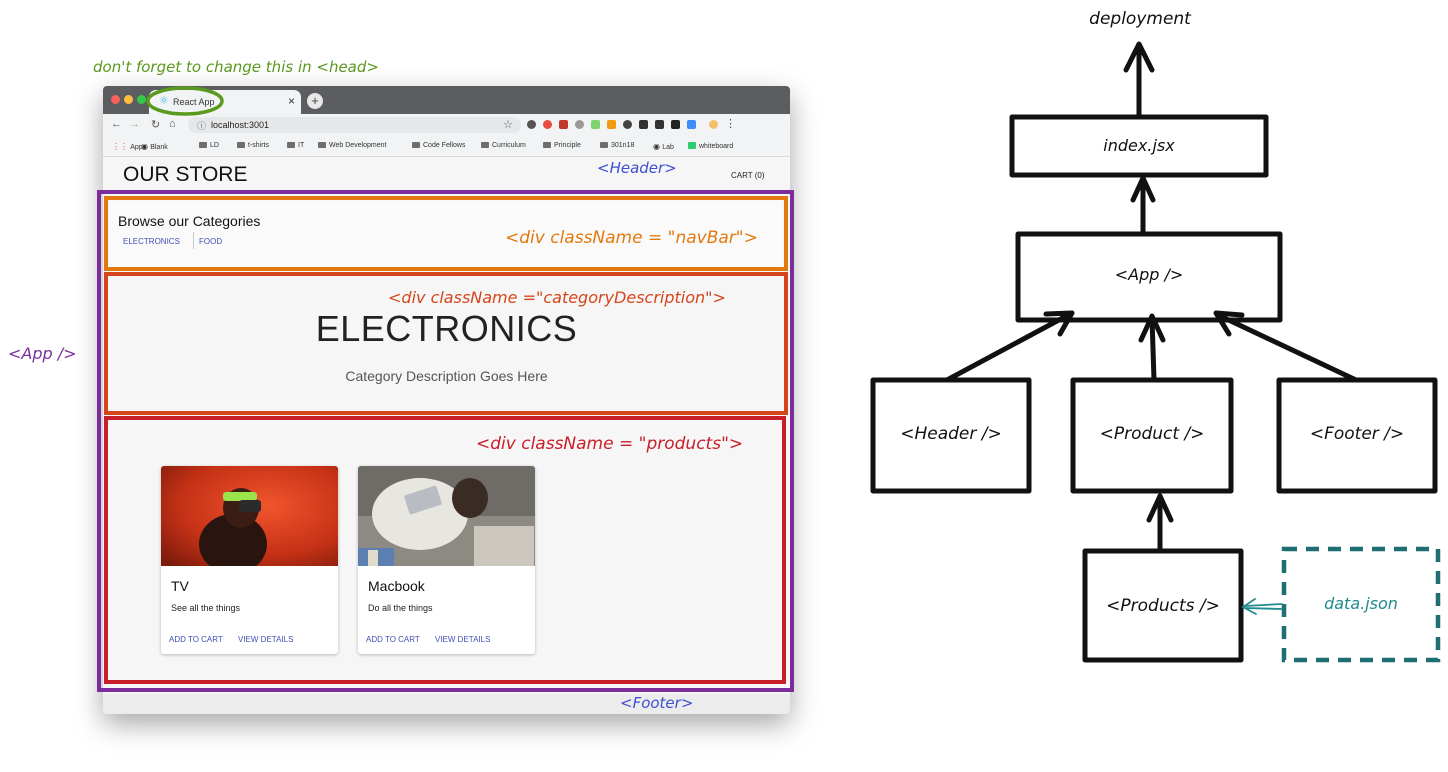 This screenshot has width=1448, height=772. I want to click on header-annotation: <Header>, so click(637, 168).